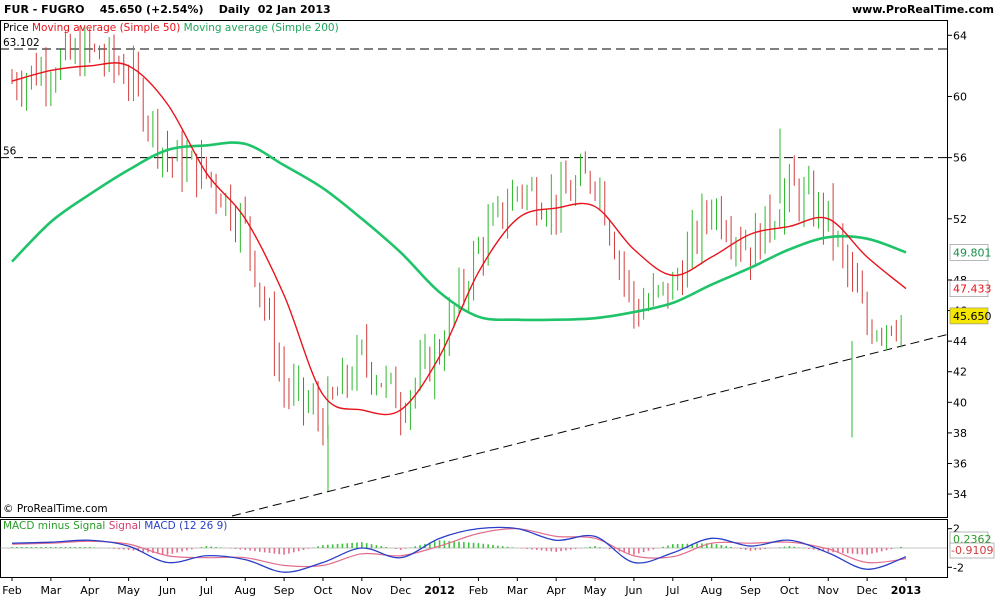  What do you see at coordinates (960, 372) in the screenshot?
I see `y-tick-label: 42` at bounding box center [960, 372].